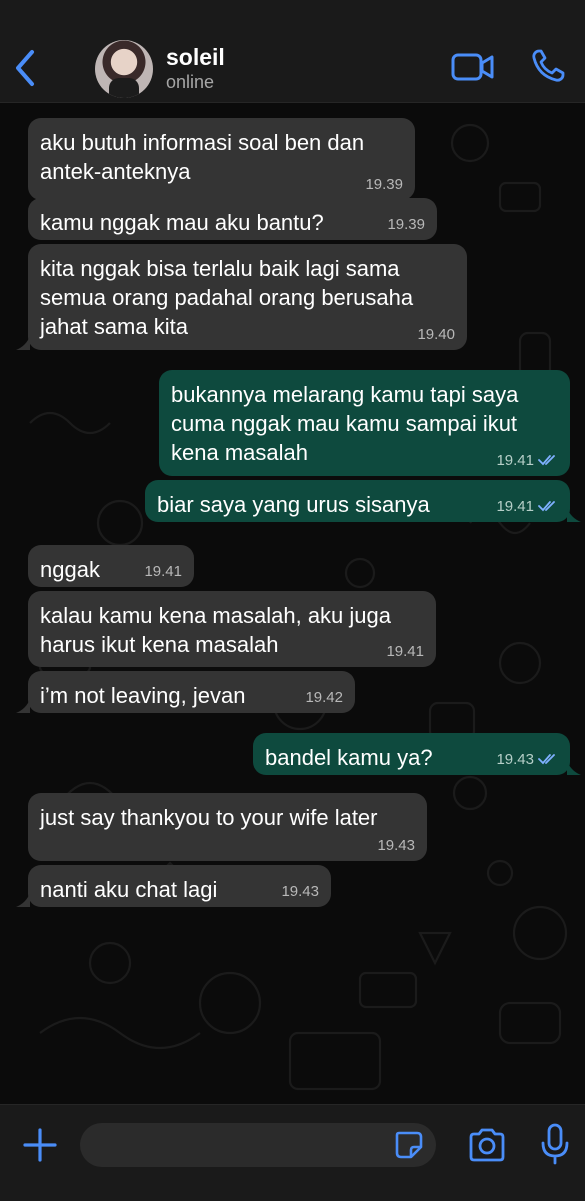  Describe the element at coordinates (111, 566) in the screenshot. I see `message-bubble-incoming: nggak 19.41` at that location.